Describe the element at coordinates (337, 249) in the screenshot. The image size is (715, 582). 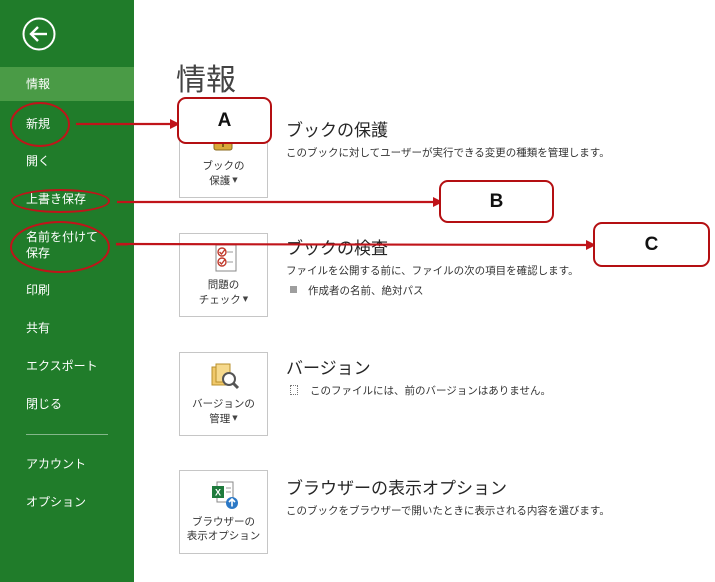
I see `section-title: ブックの検査` at that location.